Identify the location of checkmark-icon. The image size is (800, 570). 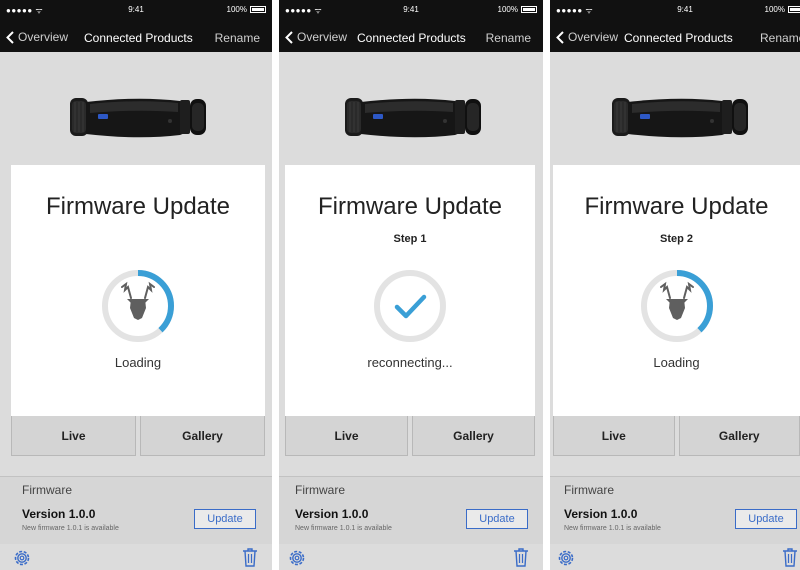
(410, 306).